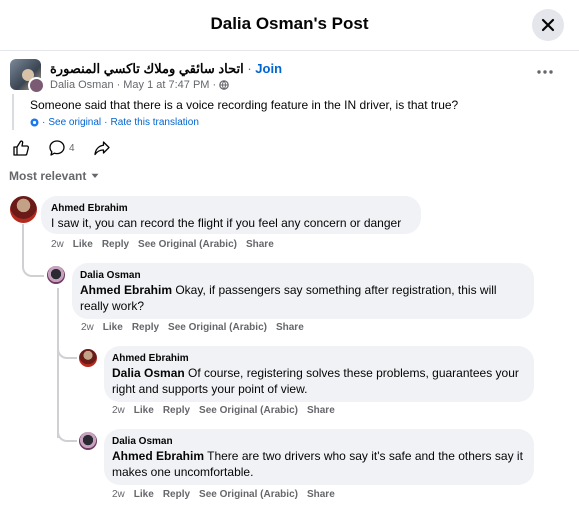 This screenshot has width=579, height=512. I want to click on chevron-down-icon, so click(95, 175).